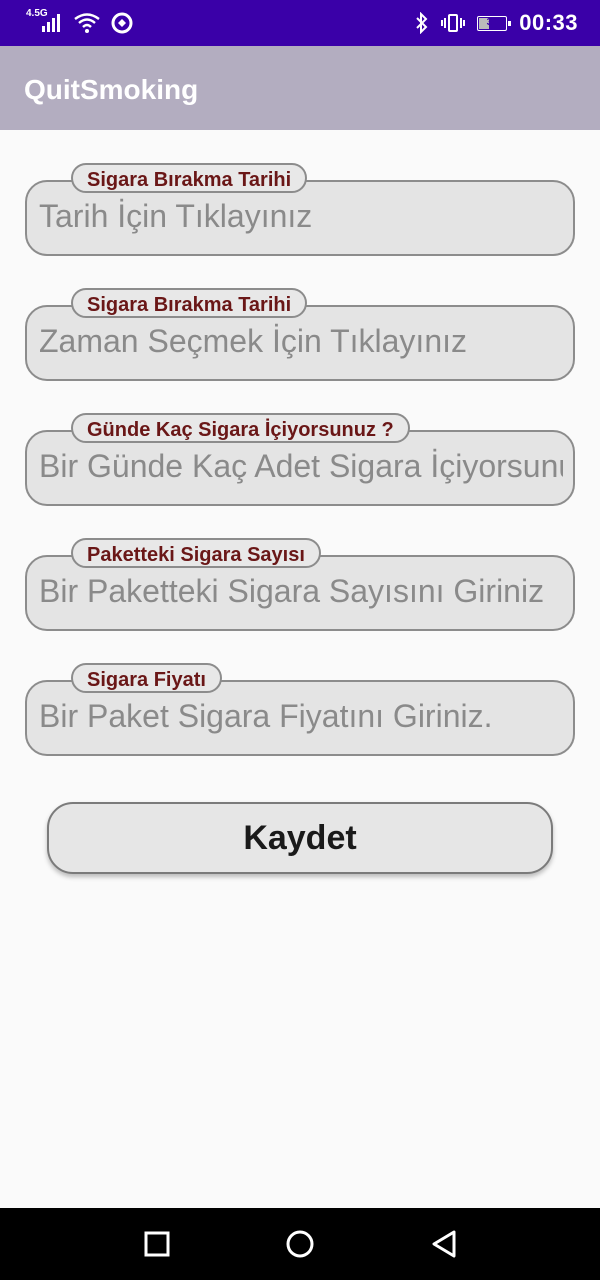 The height and width of the screenshot is (1280, 600). I want to click on status-right: 39 00:33, so click(496, 23).